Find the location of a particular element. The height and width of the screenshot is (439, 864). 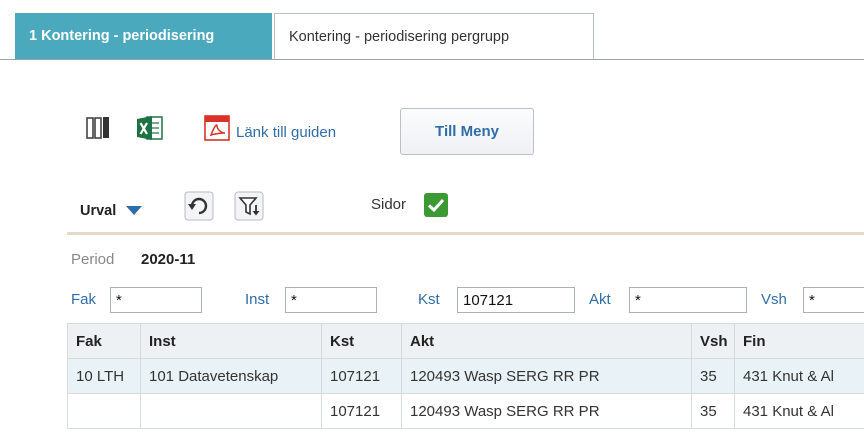

vsh-filter-label: Vsh is located at coordinates (774, 299).